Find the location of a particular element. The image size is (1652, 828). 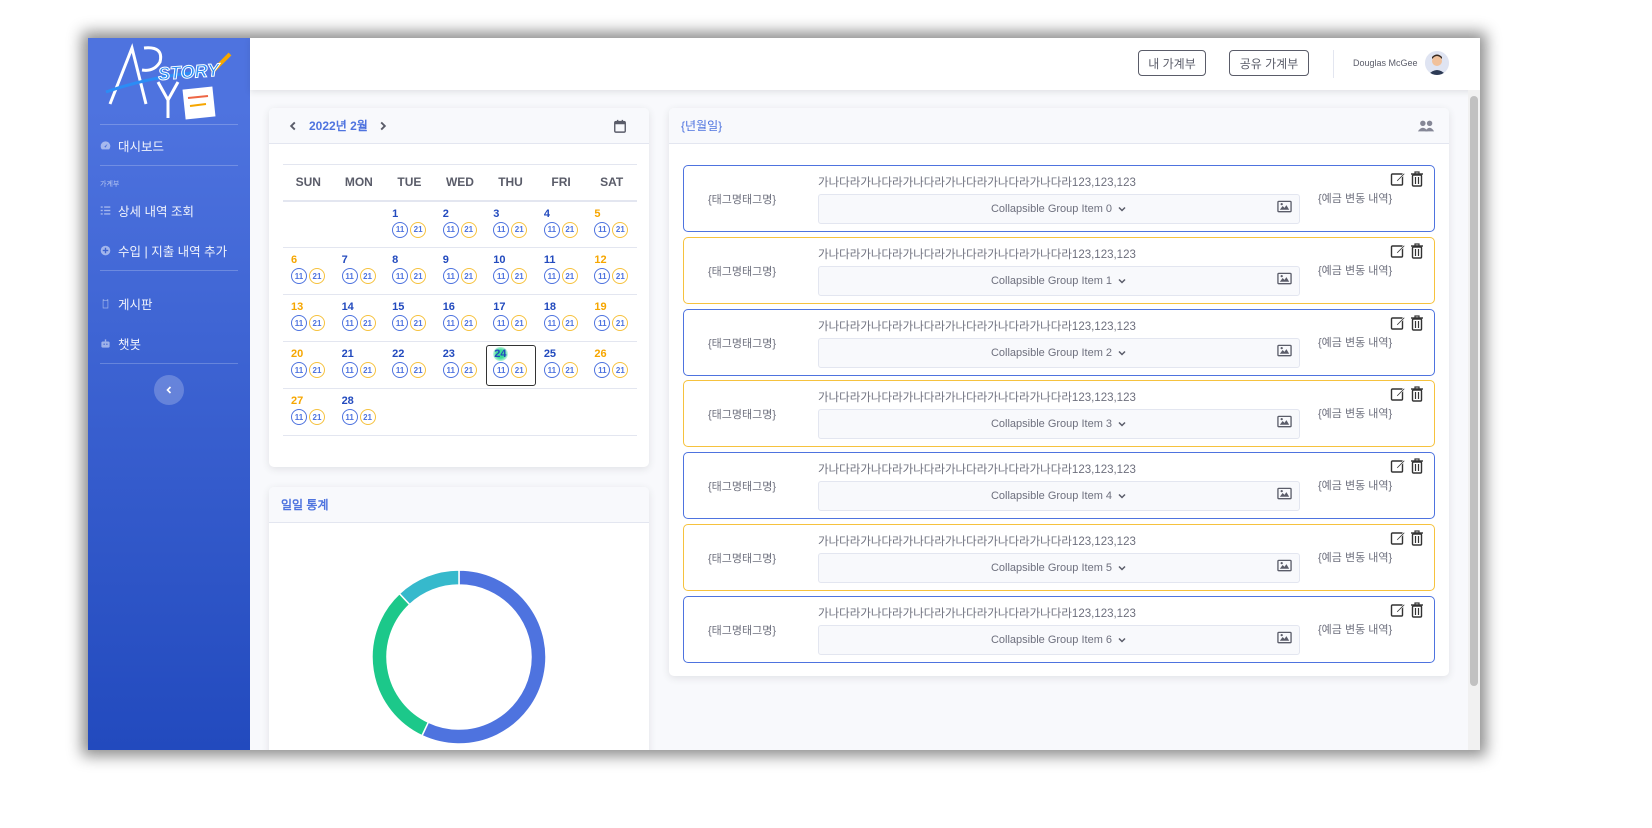

calendar-day-cell: 1 11 21 is located at coordinates (409, 224).